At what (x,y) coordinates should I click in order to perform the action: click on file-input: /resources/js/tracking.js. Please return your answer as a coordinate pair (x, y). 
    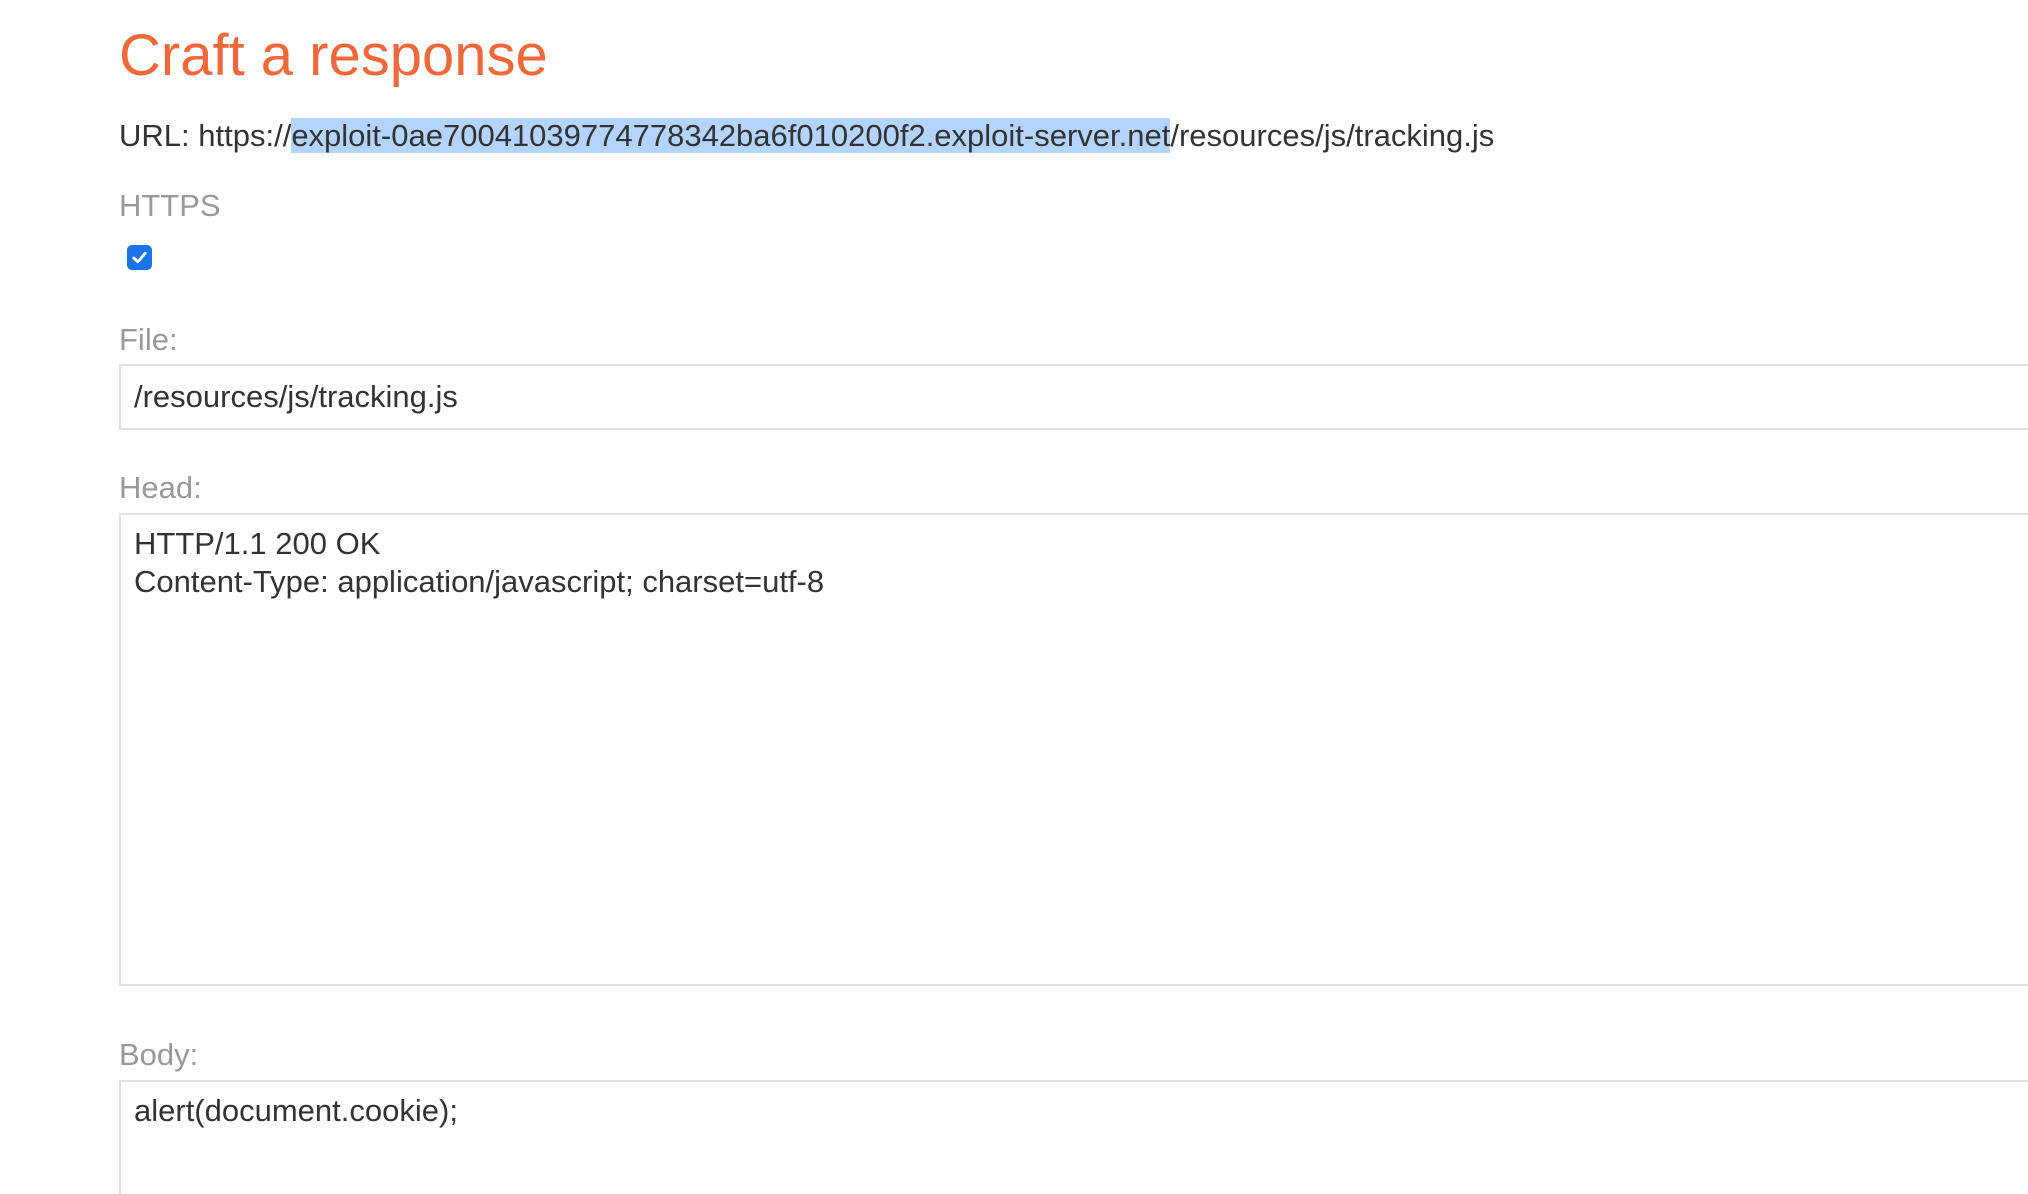
    Looking at the image, I should click on (1073, 397).